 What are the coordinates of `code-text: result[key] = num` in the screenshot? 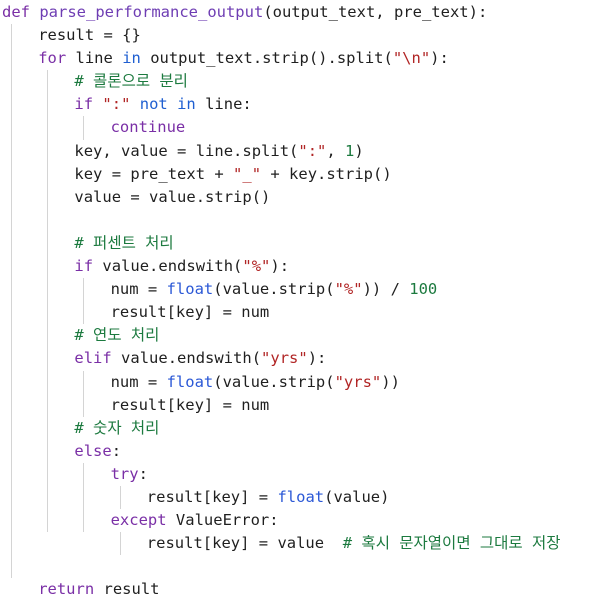 It's located at (190, 312).